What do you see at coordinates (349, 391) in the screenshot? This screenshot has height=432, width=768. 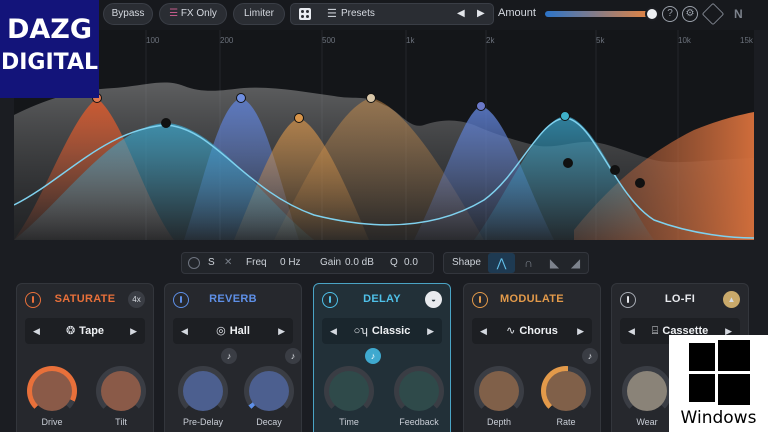 I see `time-knob` at bounding box center [349, 391].